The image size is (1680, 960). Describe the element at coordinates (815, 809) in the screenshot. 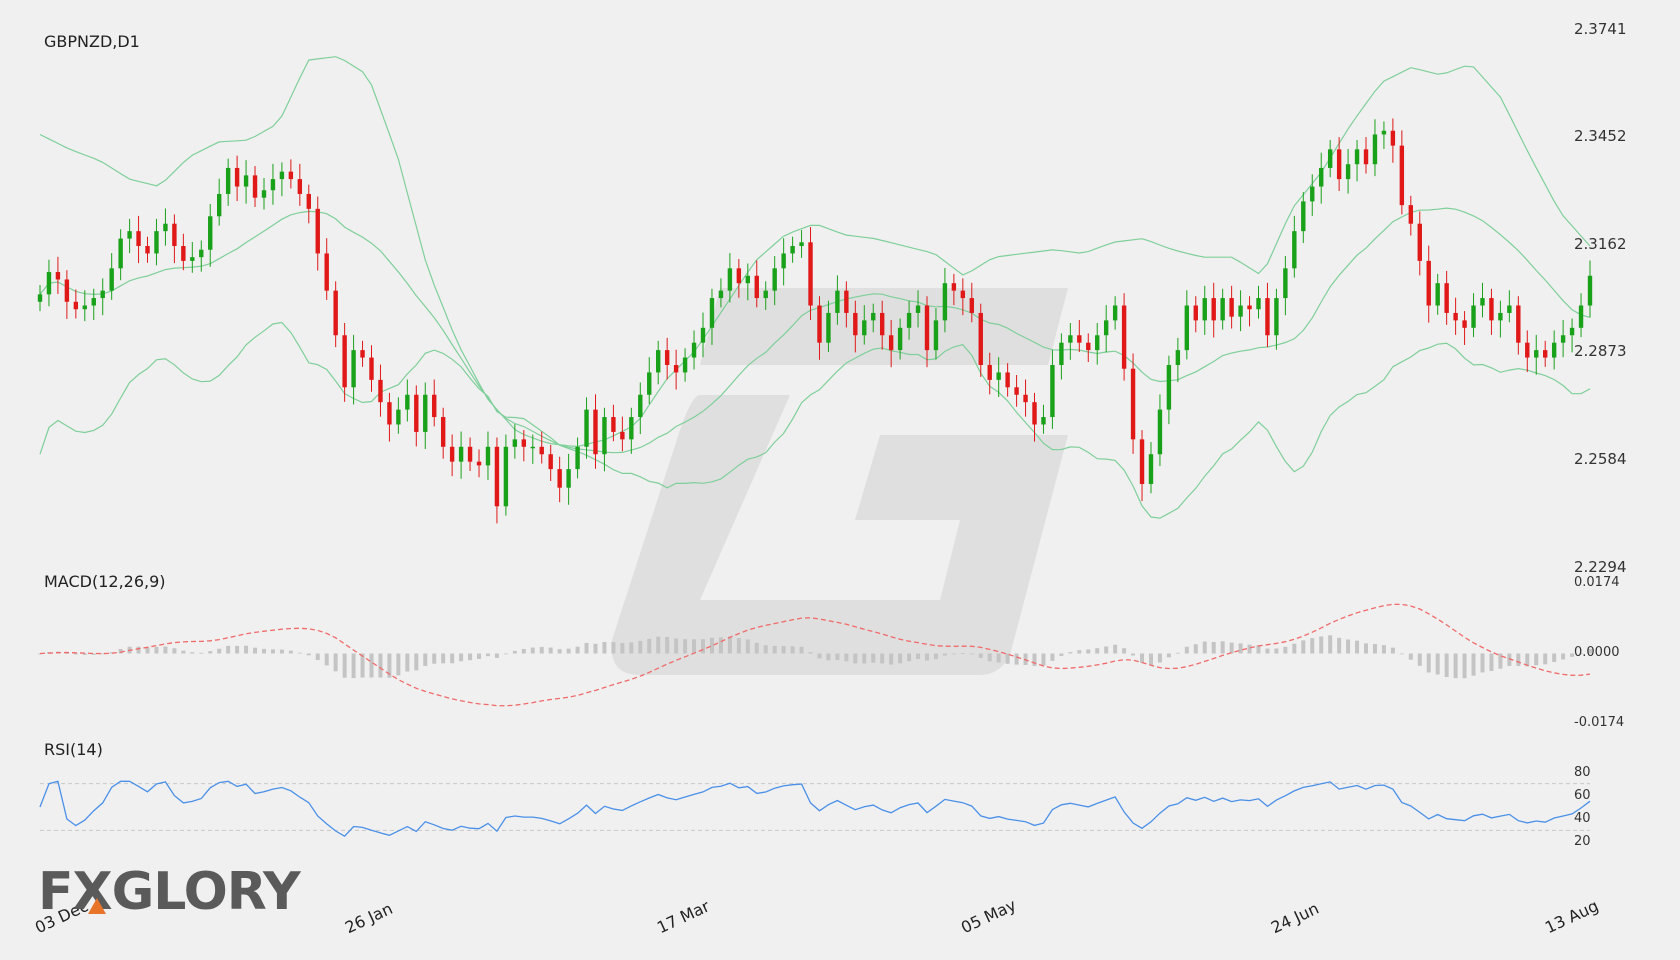

I see `rsi-line` at that location.